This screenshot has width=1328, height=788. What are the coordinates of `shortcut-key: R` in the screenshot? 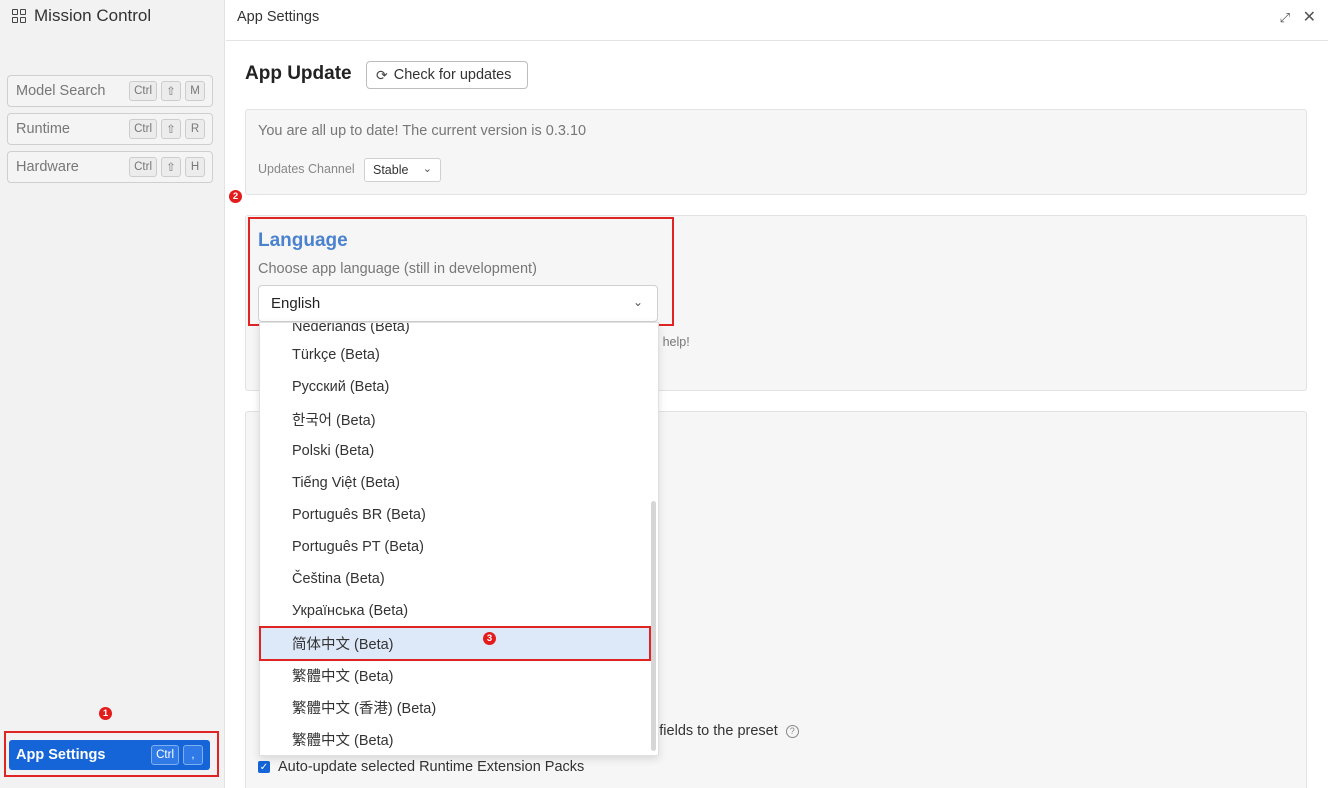 It's located at (195, 129).